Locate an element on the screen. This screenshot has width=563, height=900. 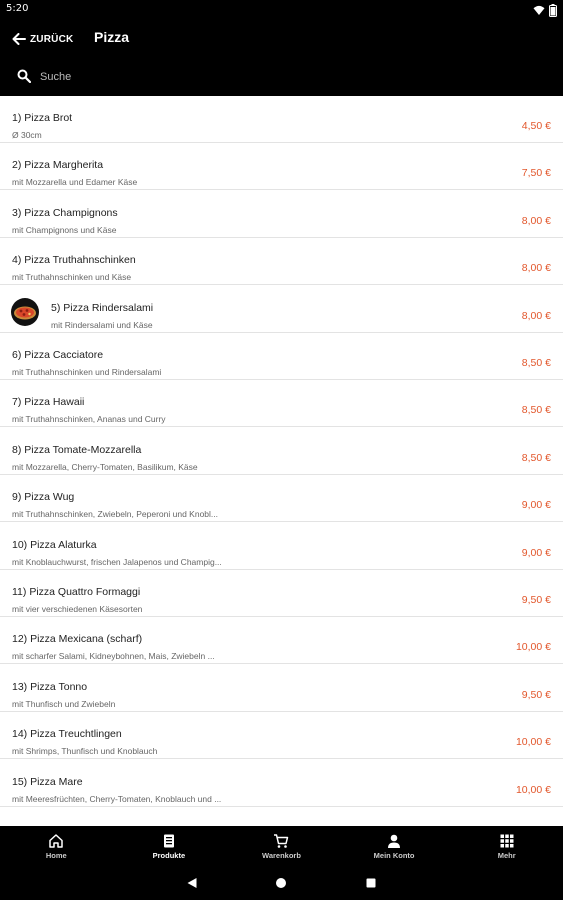
system-nav-bar is located at coordinates (281, 883).